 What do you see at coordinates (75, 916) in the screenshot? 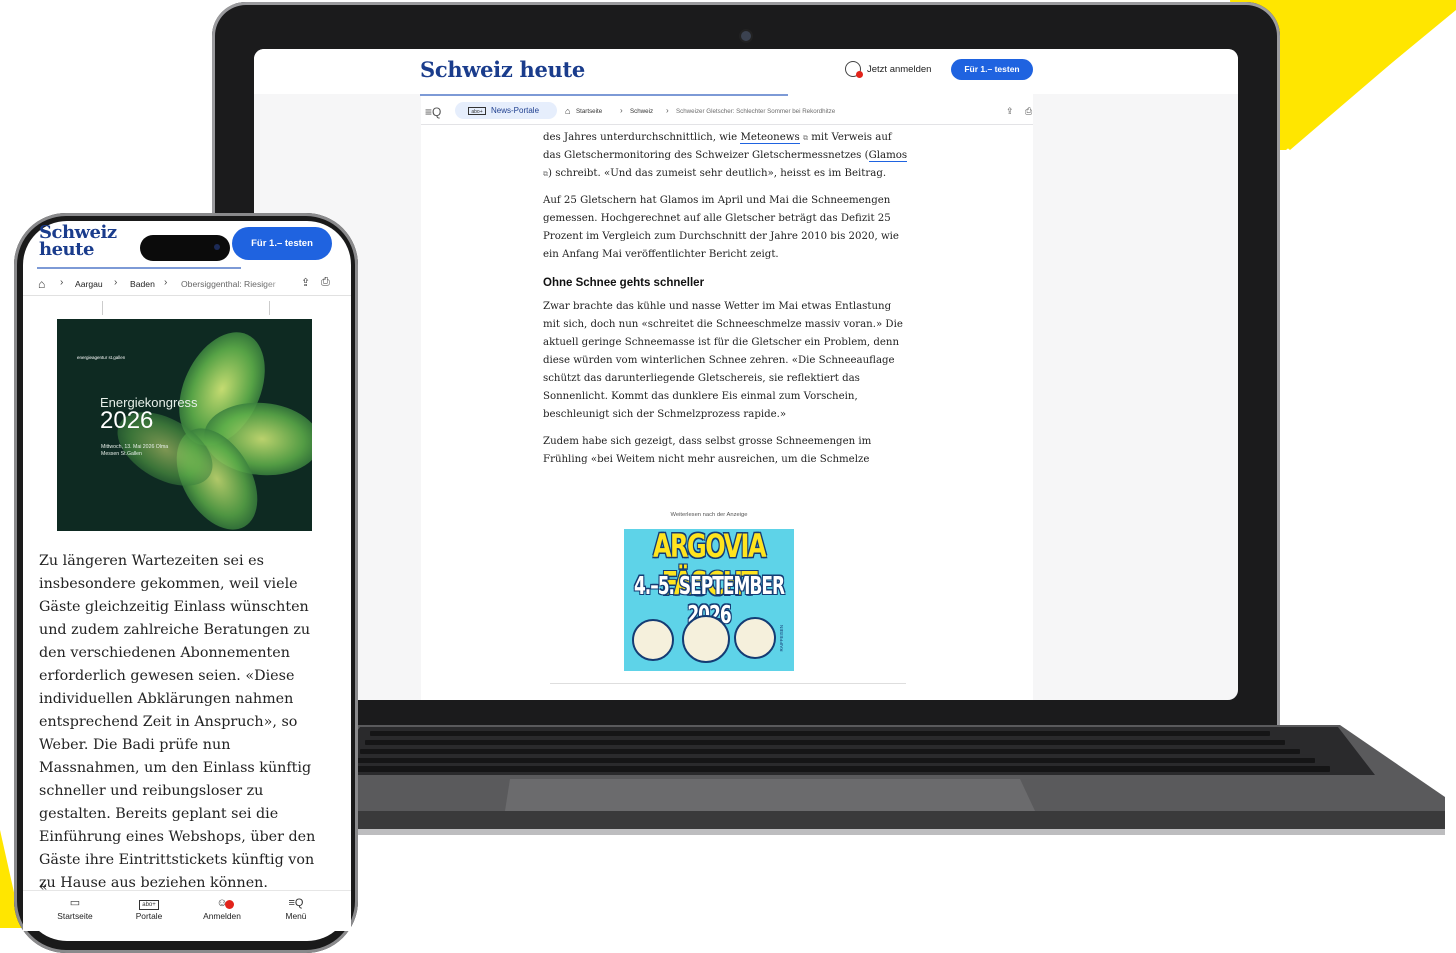
I see `tab-label: Startseite` at bounding box center [75, 916].